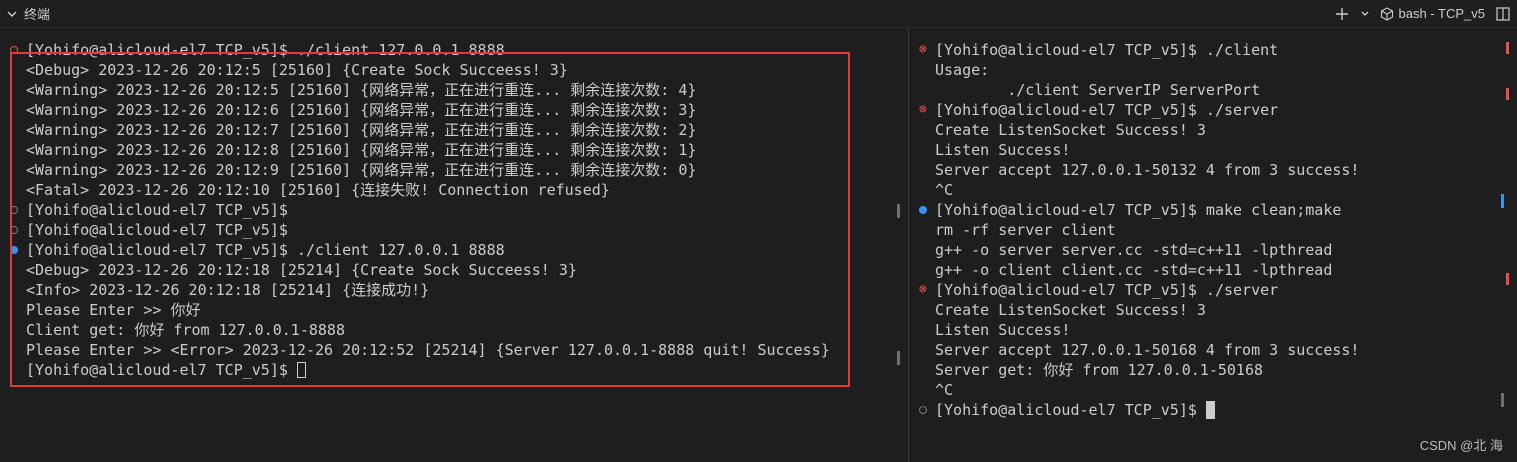 This screenshot has width=1517, height=462. Describe the element at coordinates (1441, 13) in the screenshot. I see `shell-label: bash - TCP_v5` at that location.